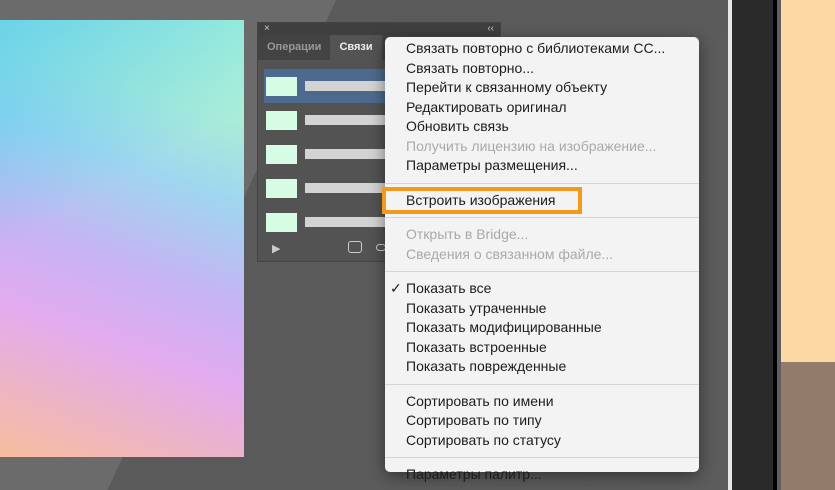  I want to click on menu-item-label: Показать все, so click(449, 288).